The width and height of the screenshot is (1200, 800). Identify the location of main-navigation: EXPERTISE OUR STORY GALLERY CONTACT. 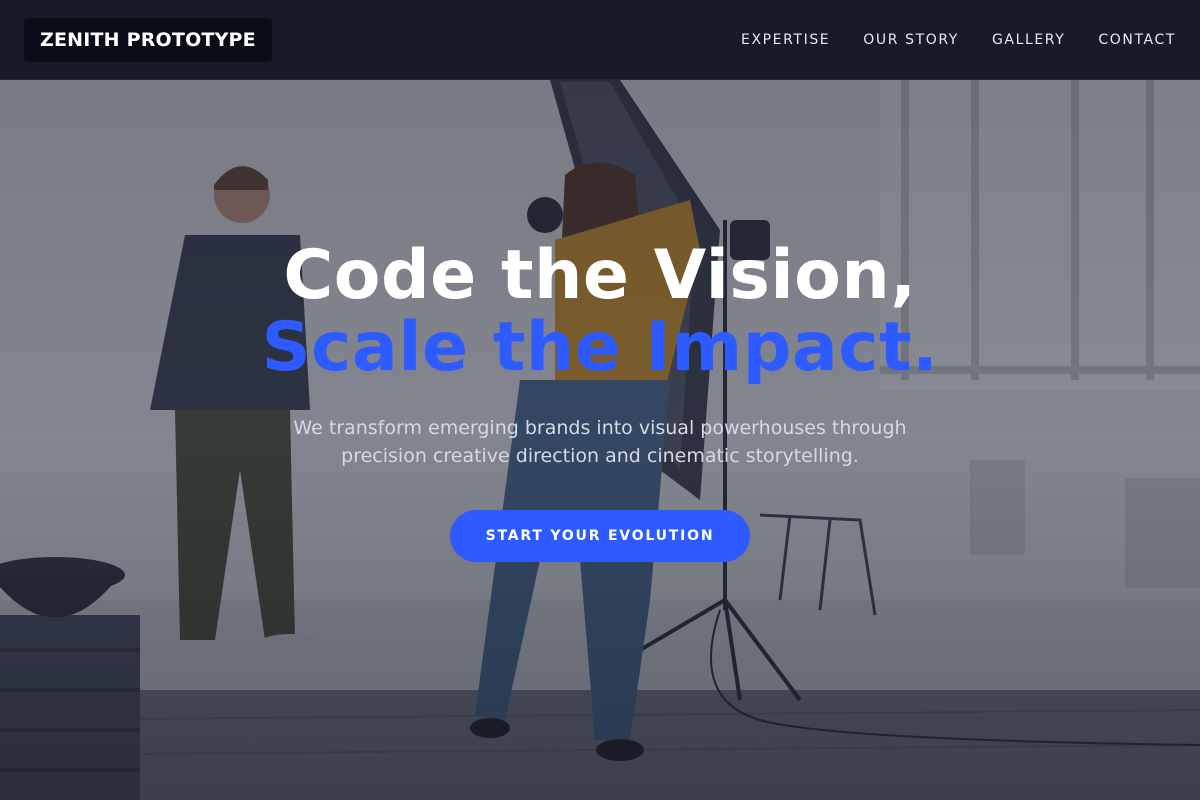
(958, 40).